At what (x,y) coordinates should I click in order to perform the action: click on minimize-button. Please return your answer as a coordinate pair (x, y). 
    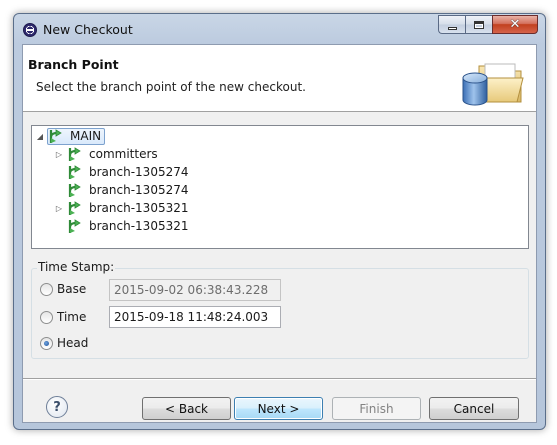
    Looking at the image, I should click on (451, 24).